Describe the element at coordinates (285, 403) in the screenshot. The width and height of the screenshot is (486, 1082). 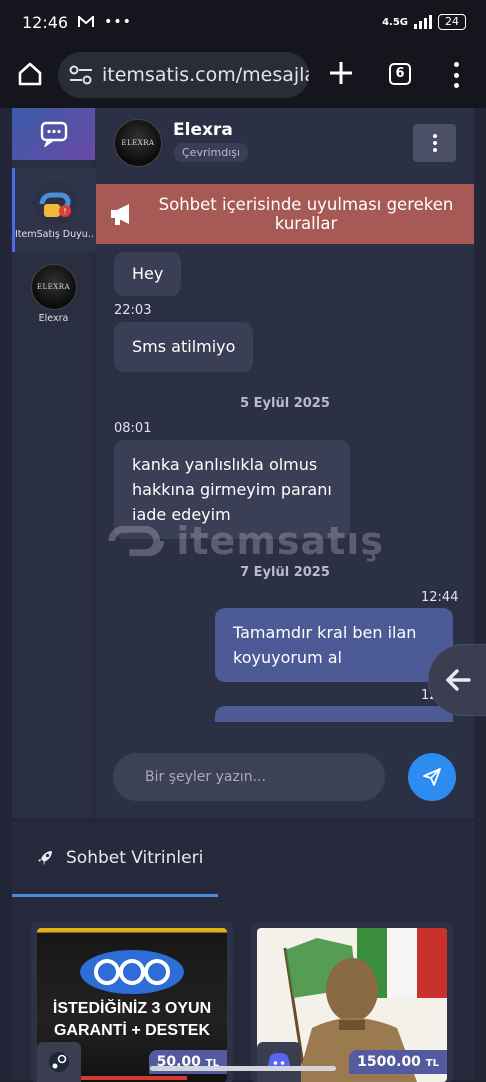
I see `date-separator: 5 Eylül 2025` at that location.